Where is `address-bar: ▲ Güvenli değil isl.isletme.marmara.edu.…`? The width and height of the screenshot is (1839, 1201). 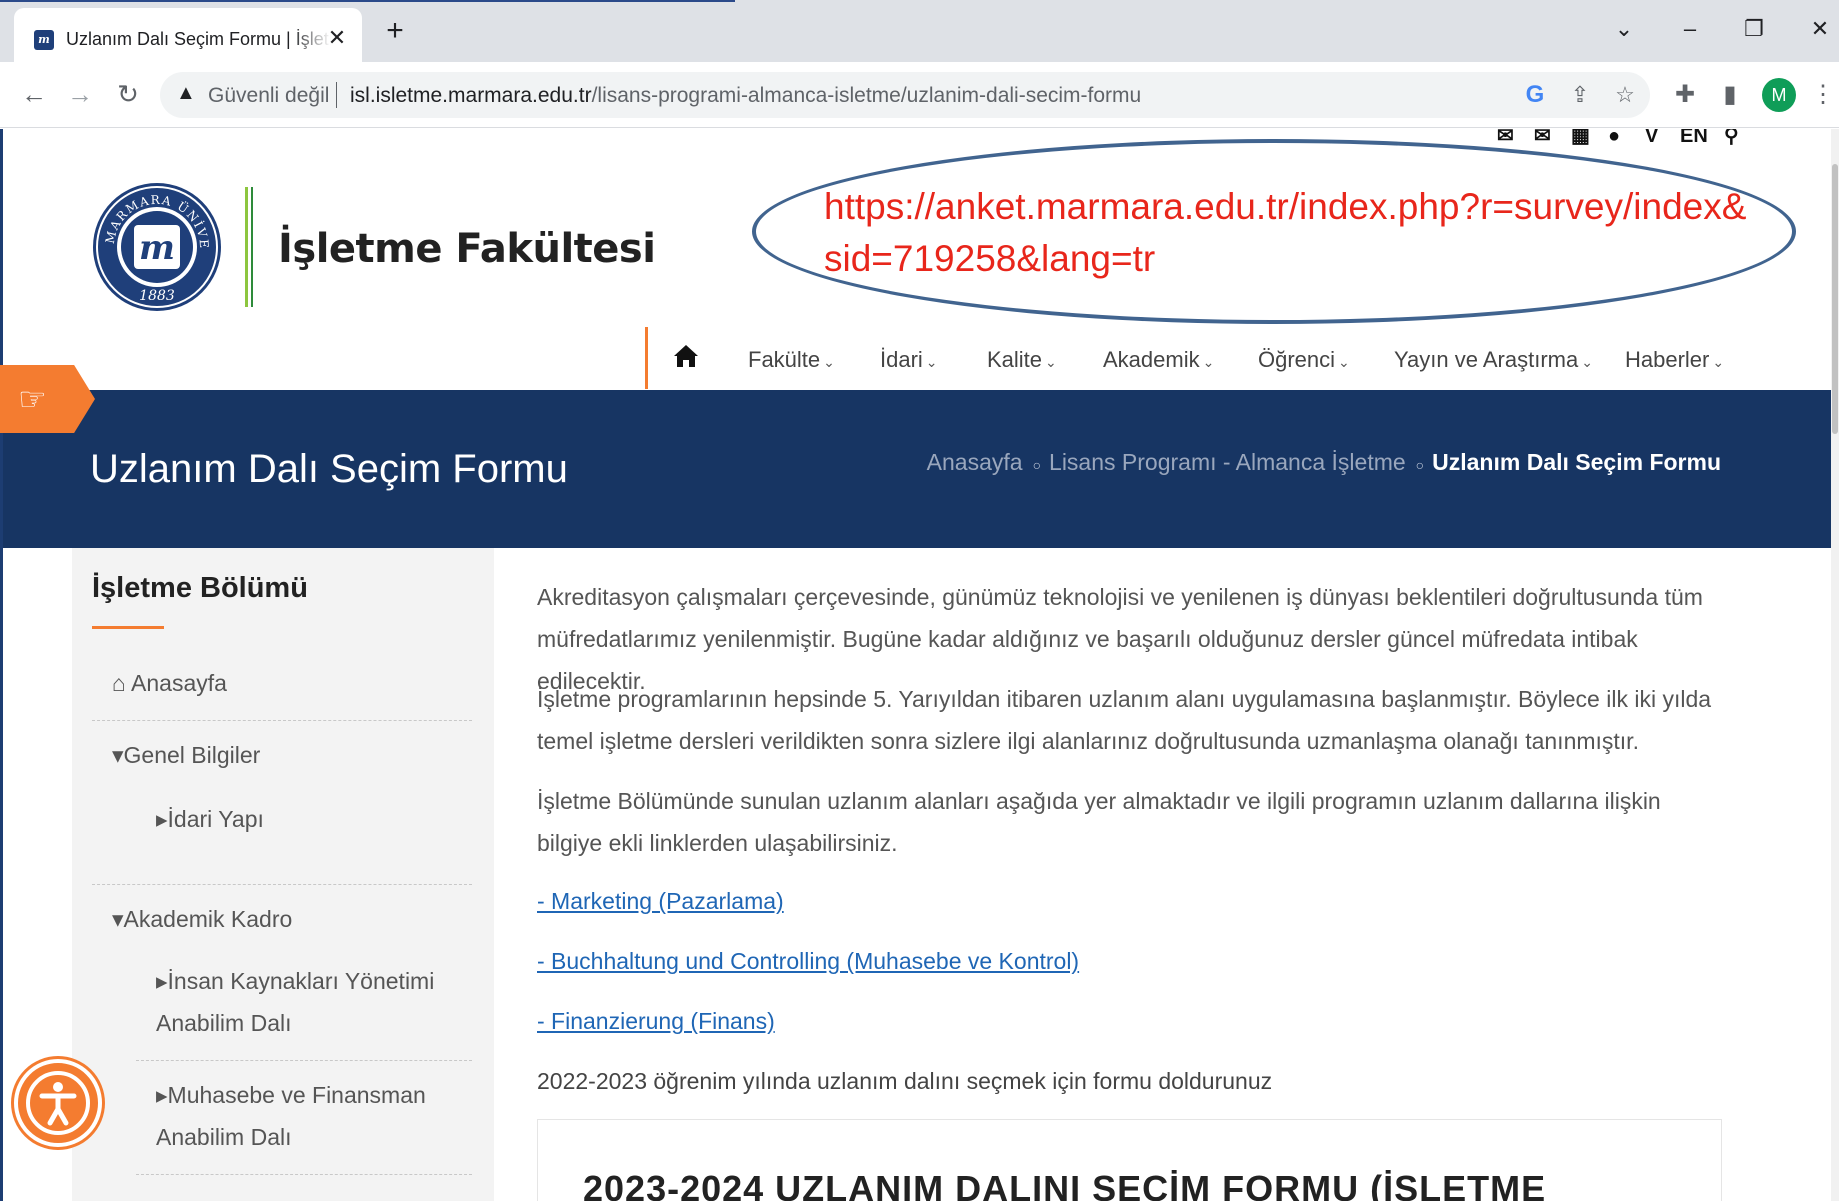
address-bar: ▲ Güvenli değil isl.isletme.marmara.edu.… is located at coordinates (905, 95).